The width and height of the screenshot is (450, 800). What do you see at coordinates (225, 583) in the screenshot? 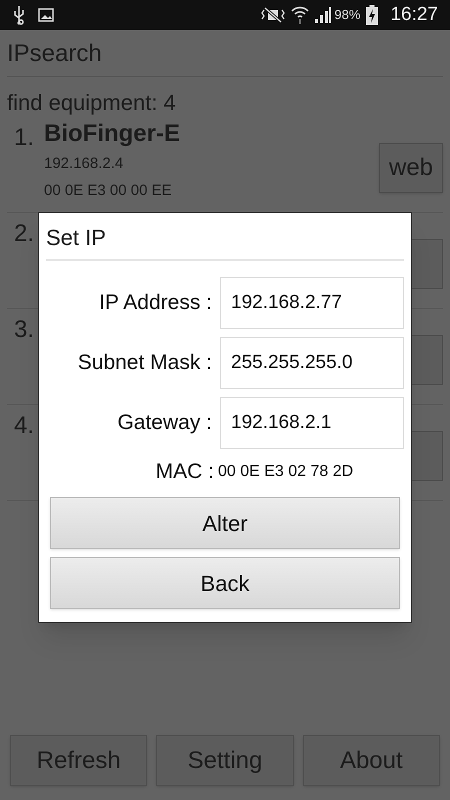
I see `dialog-button: Back` at bounding box center [225, 583].